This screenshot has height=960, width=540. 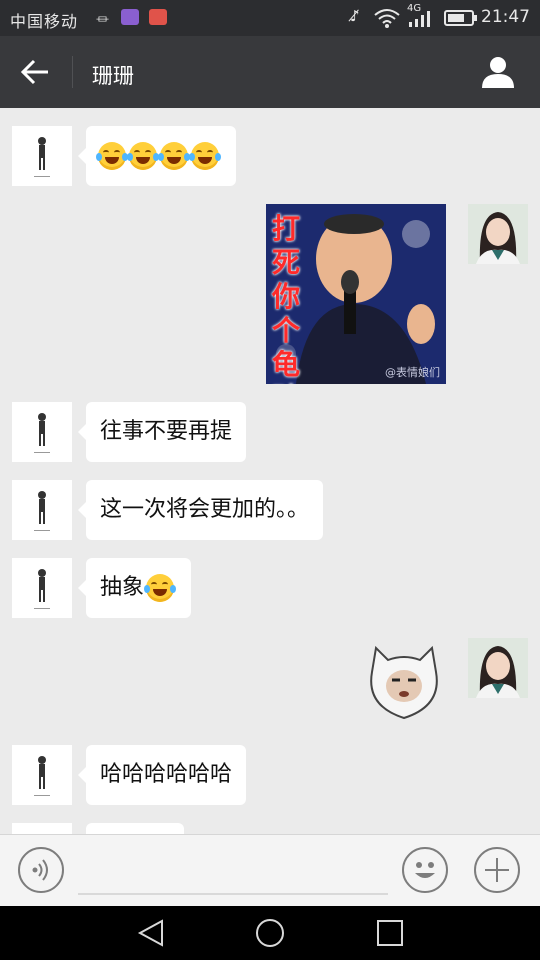 What do you see at coordinates (113, 76) in the screenshot?
I see `chat-title: 珊珊` at bounding box center [113, 76].